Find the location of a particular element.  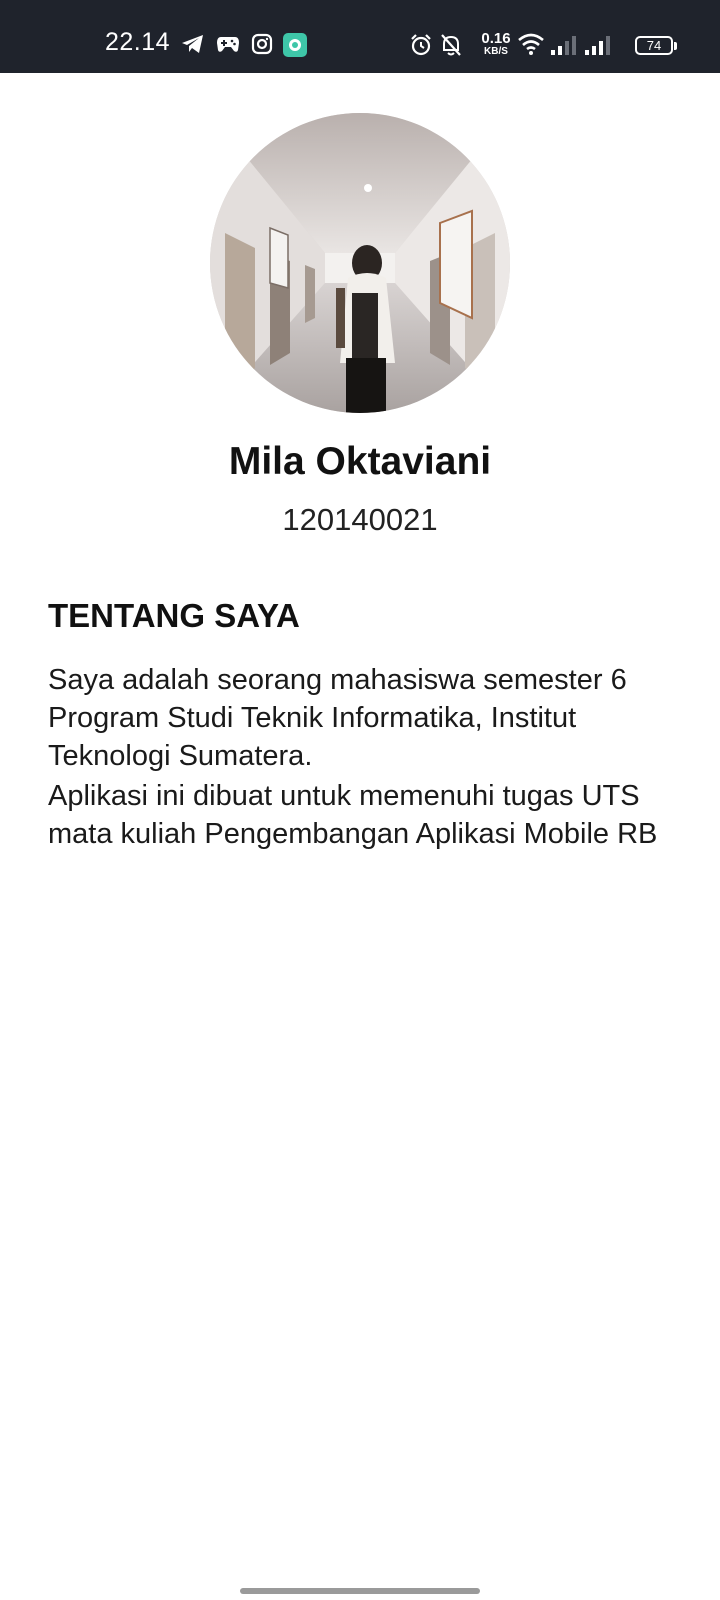

telegram-icon is located at coordinates (192, 44).